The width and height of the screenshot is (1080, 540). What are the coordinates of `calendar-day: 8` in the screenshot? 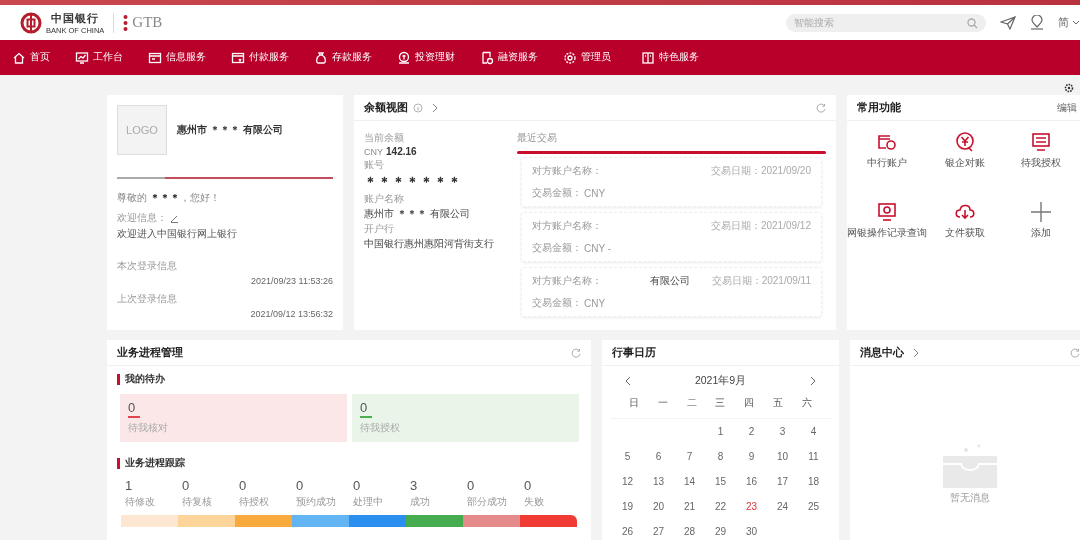 It's located at (720, 456).